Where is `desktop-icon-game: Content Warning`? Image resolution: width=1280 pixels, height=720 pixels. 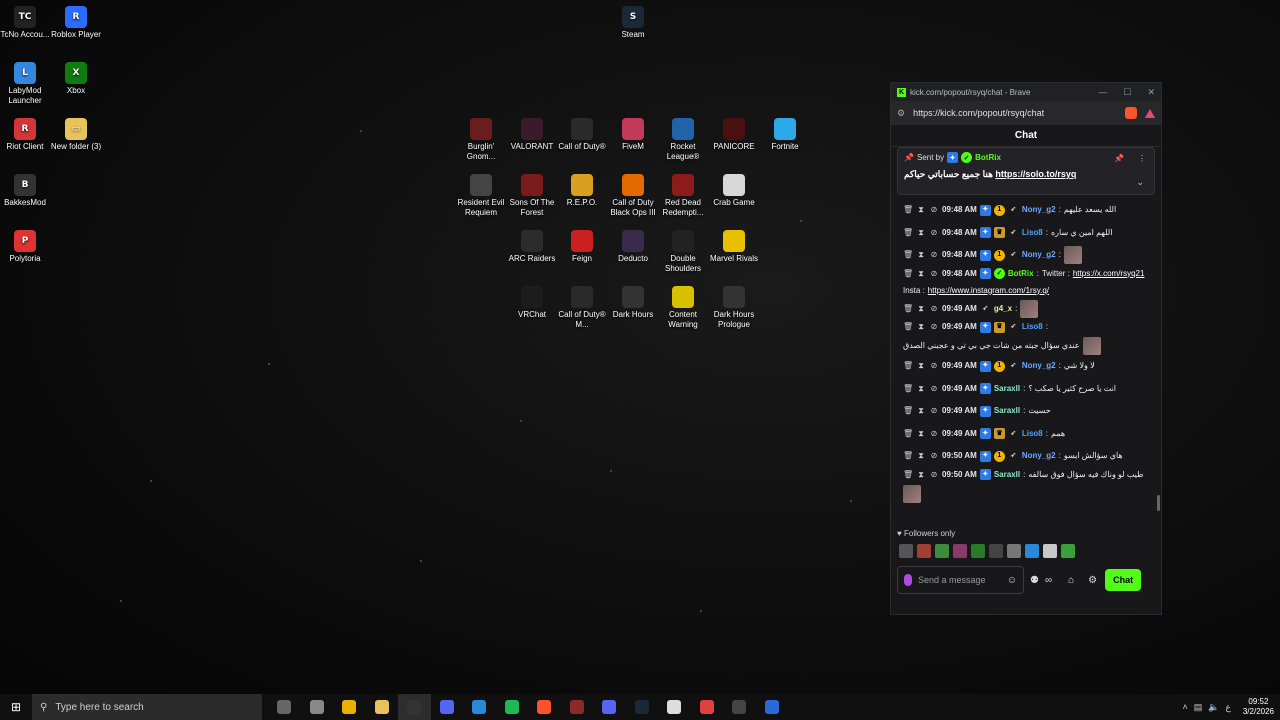
desktop-icon-game: Content Warning is located at coordinates (683, 308).